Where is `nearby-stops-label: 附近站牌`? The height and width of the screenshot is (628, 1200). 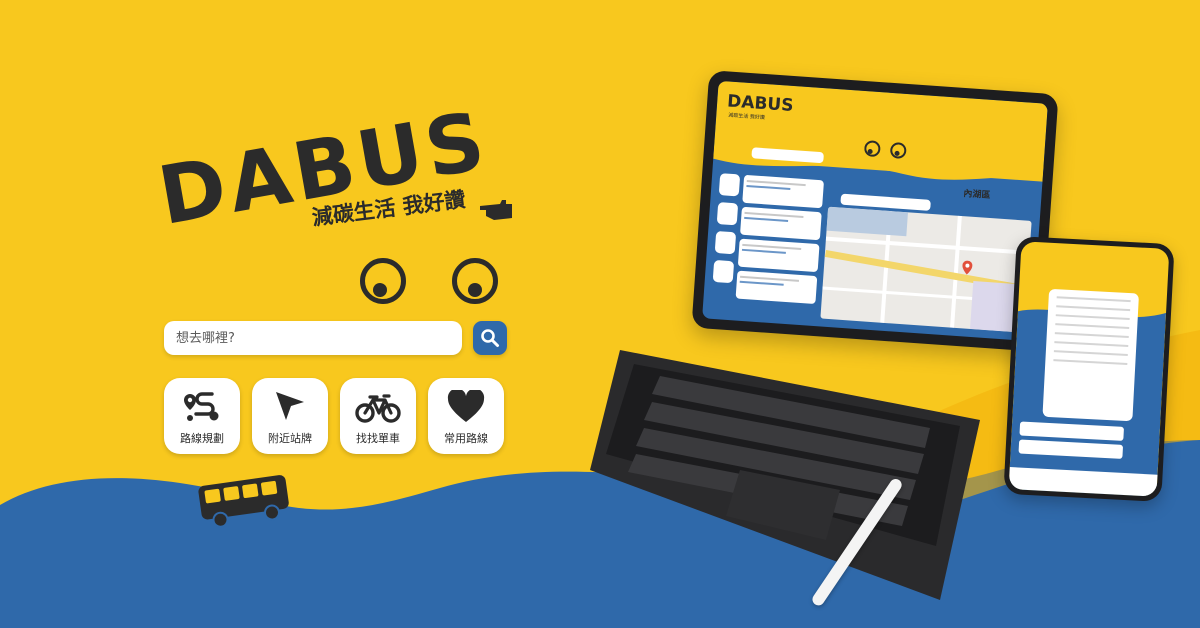
nearby-stops-label: 附近站牌 is located at coordinates (290, 438).